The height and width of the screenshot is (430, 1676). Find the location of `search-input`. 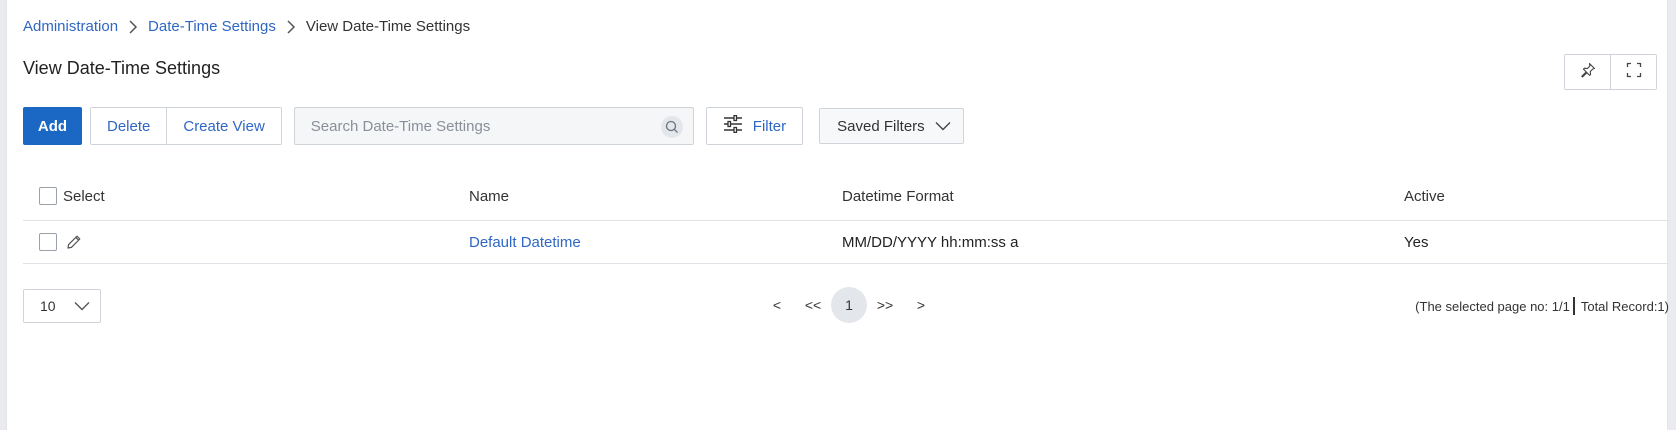

search-input is located at coordinates (493, 126).